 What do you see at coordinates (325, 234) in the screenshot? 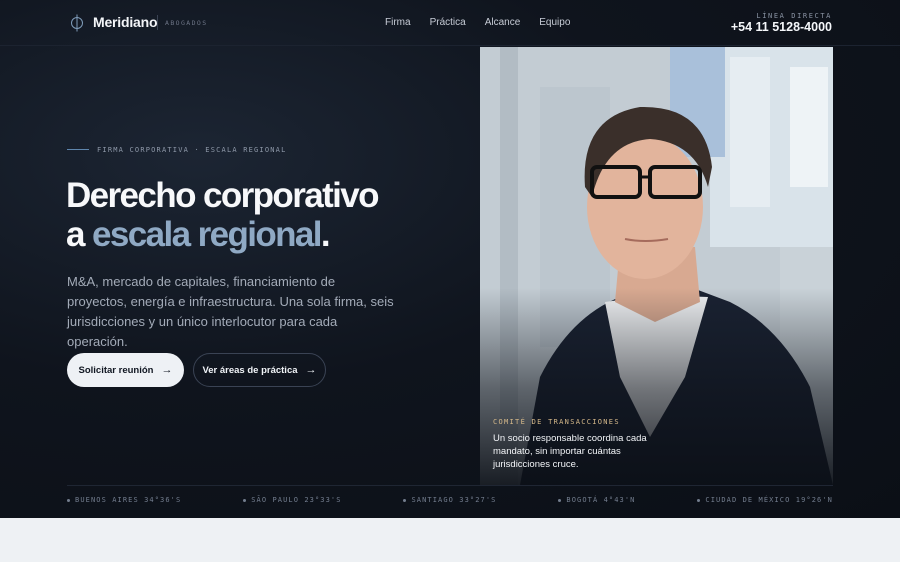
I see `headline-line-2-suffix: .` at bounding box center [325, 234].